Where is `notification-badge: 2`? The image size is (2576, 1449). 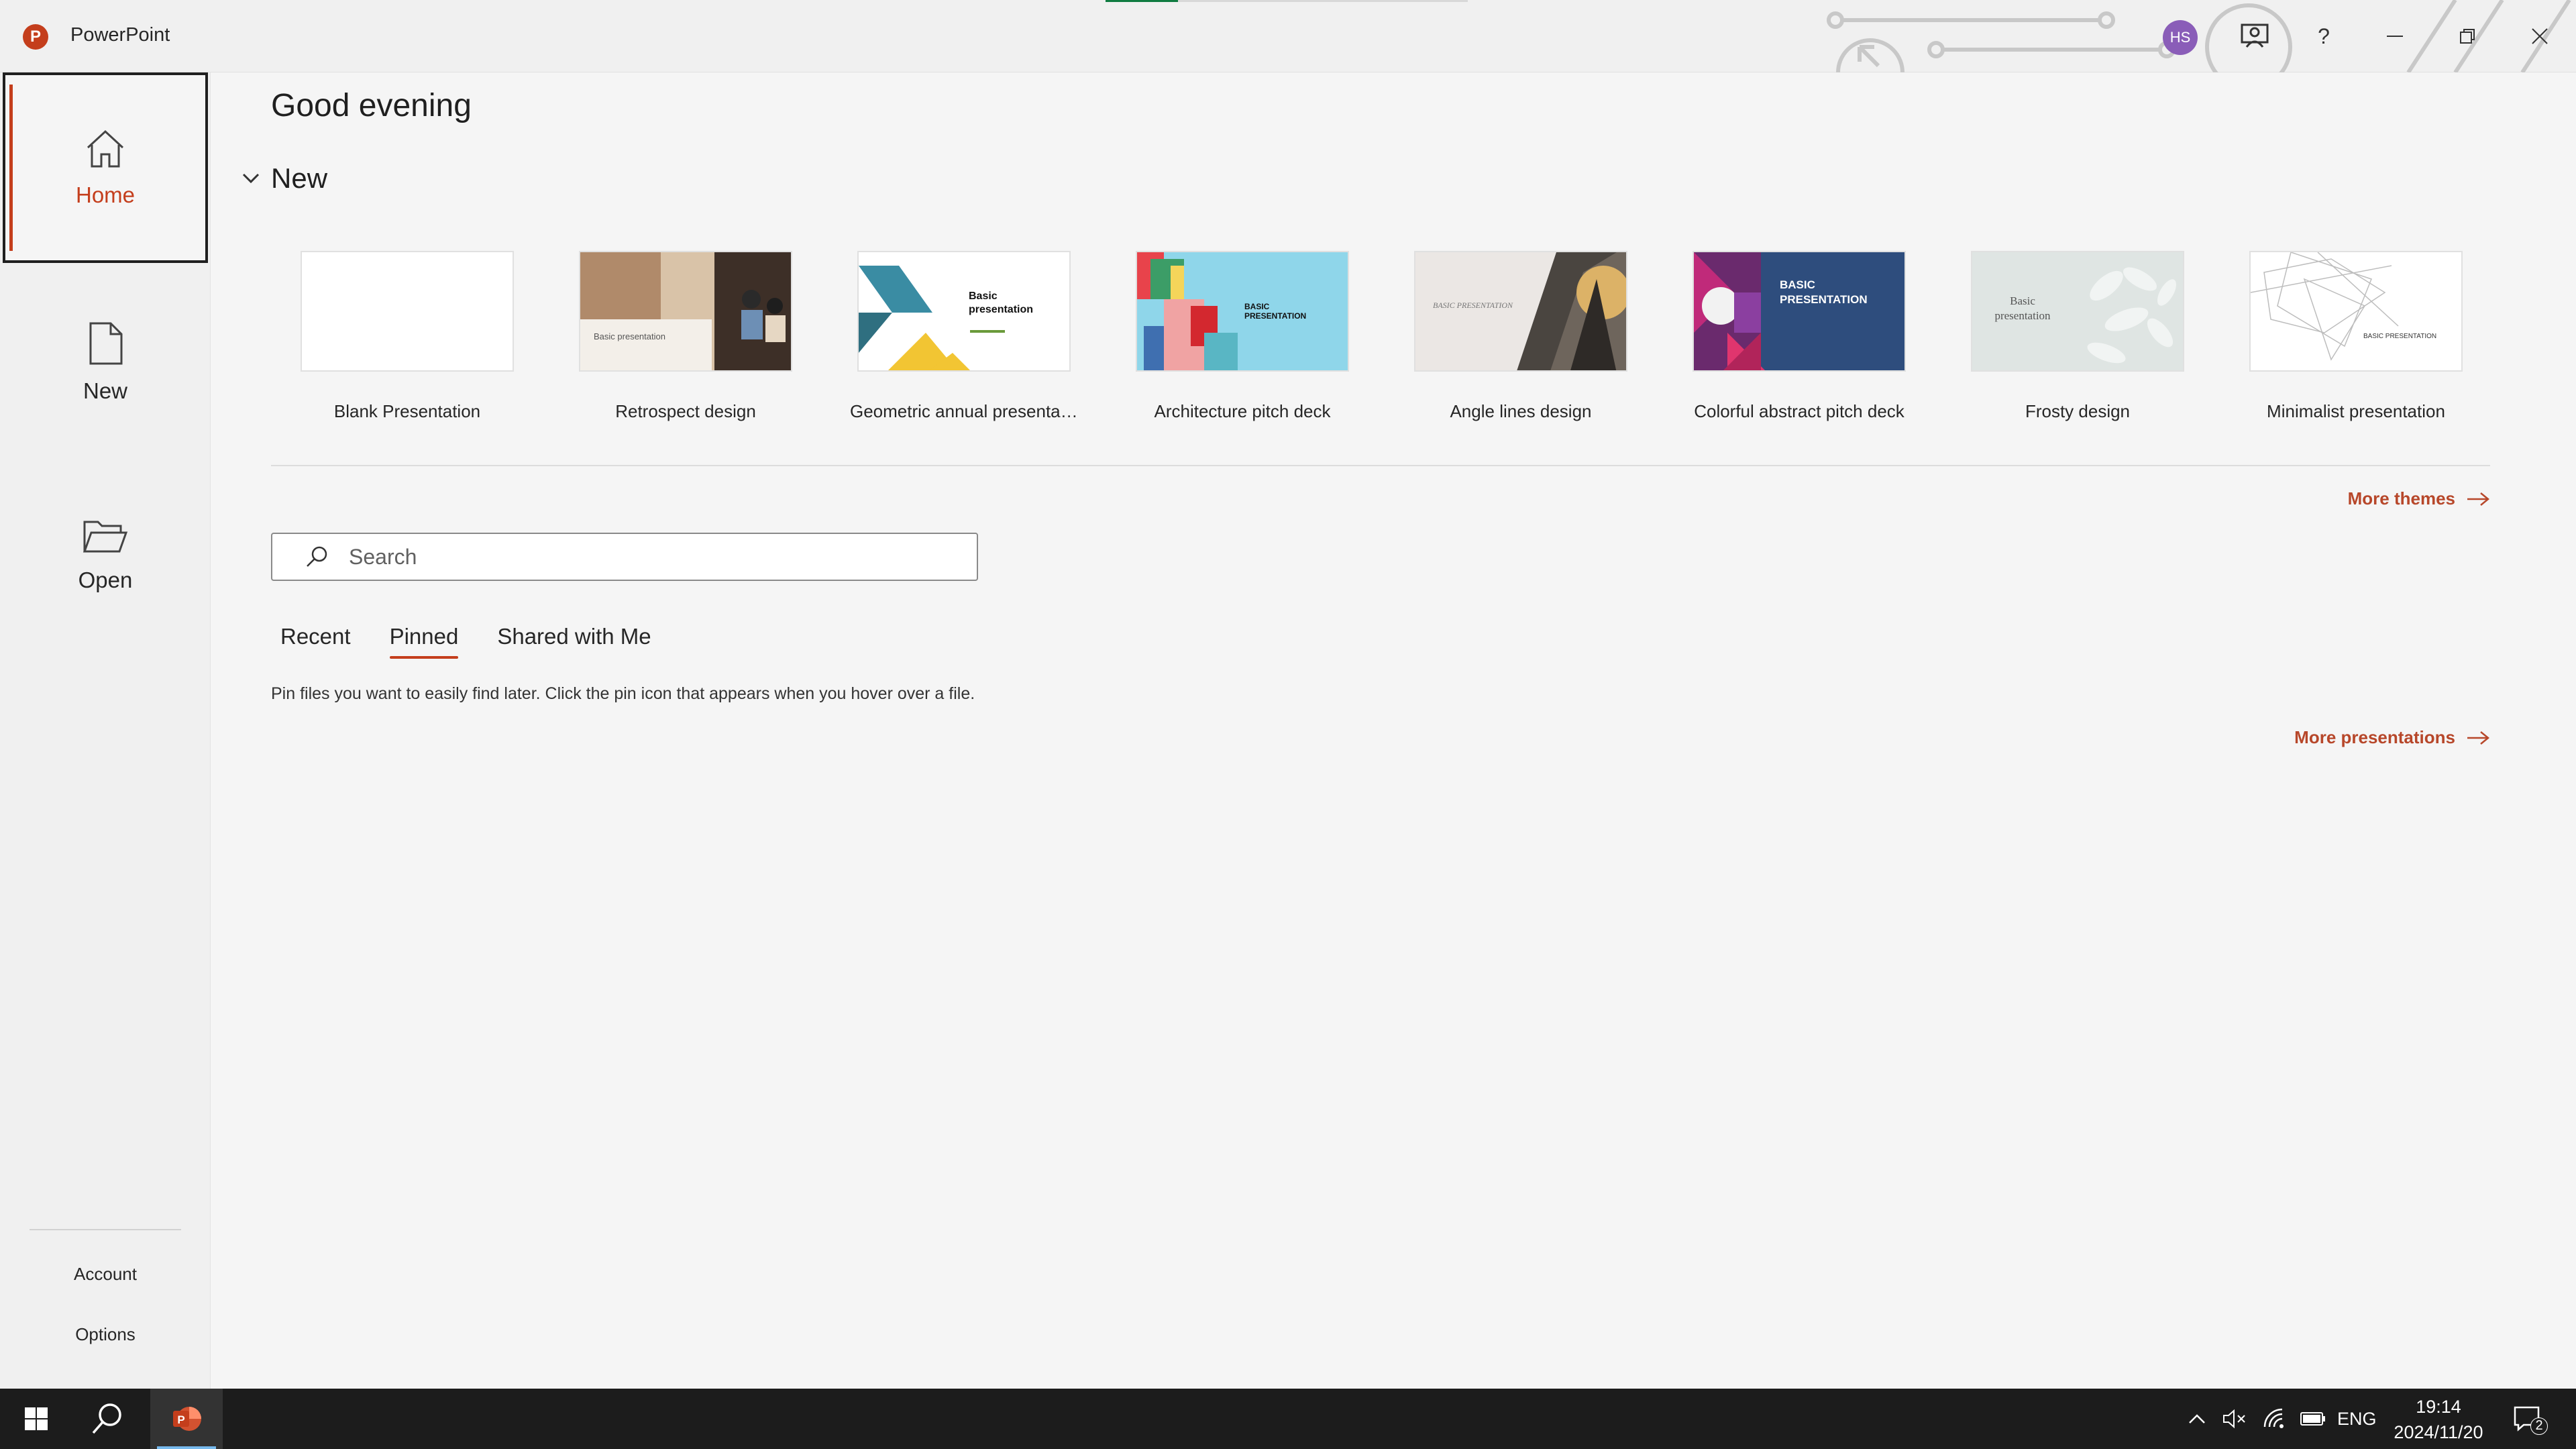
notification-badge: 2 is located at coordinates (2539, 1426).